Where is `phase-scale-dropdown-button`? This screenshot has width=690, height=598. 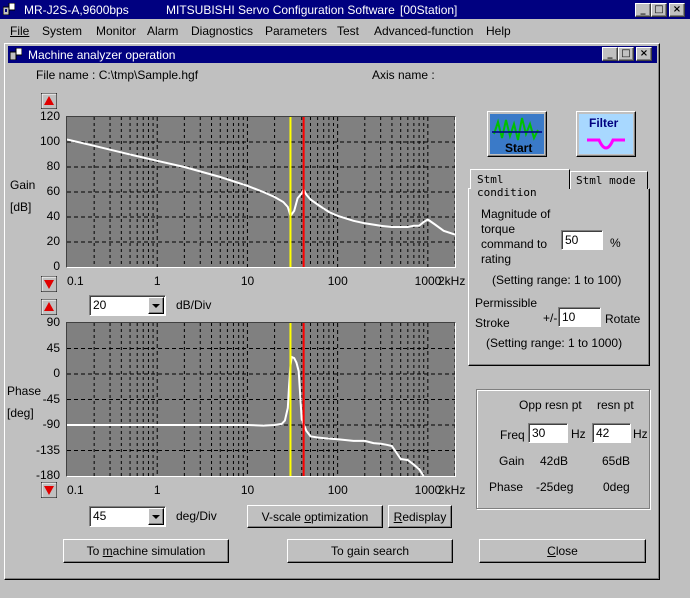
phase-scale-dropdown-button is located at coordinates (156, 516).